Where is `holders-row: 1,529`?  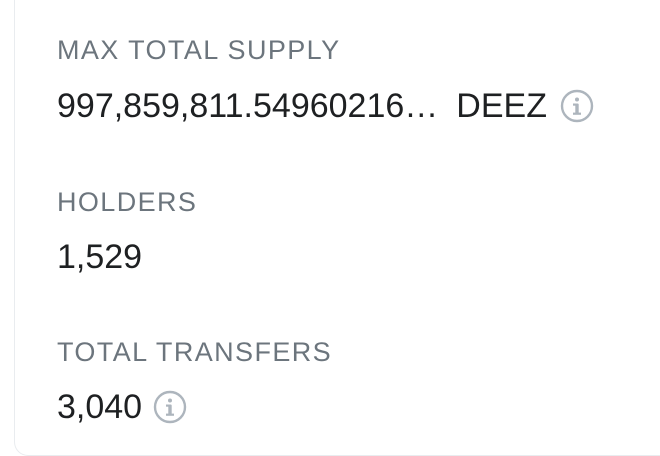 holders-row: 1,529 is located at coordinates (127, 257).